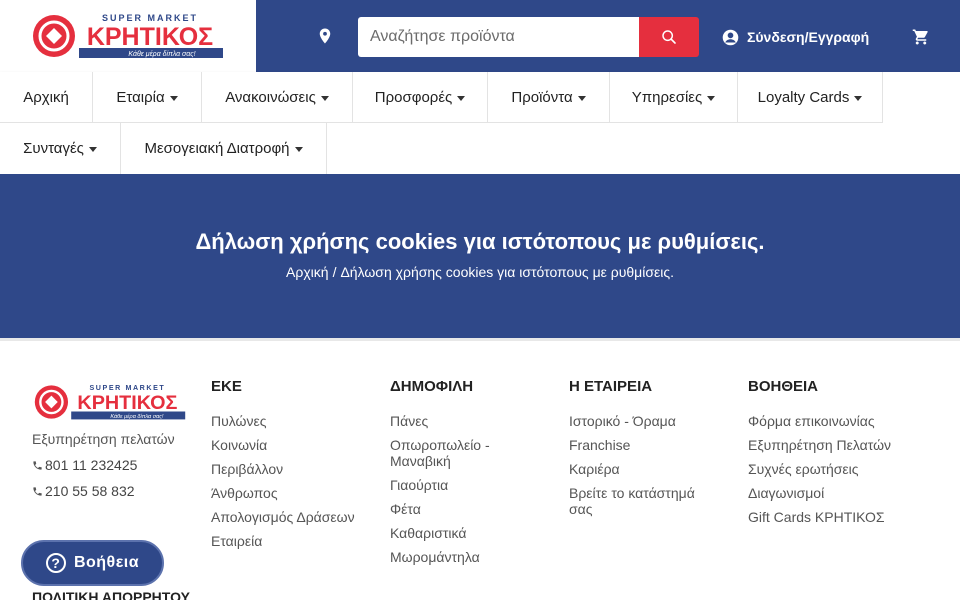 Image resolution: width=960 pixels, height=600 pixels. Describe the element at coordinates (611, 386) in the screenshot. I see `footer-column-title: Η ΕΤΑΙΡΕΙΑ` at that location.